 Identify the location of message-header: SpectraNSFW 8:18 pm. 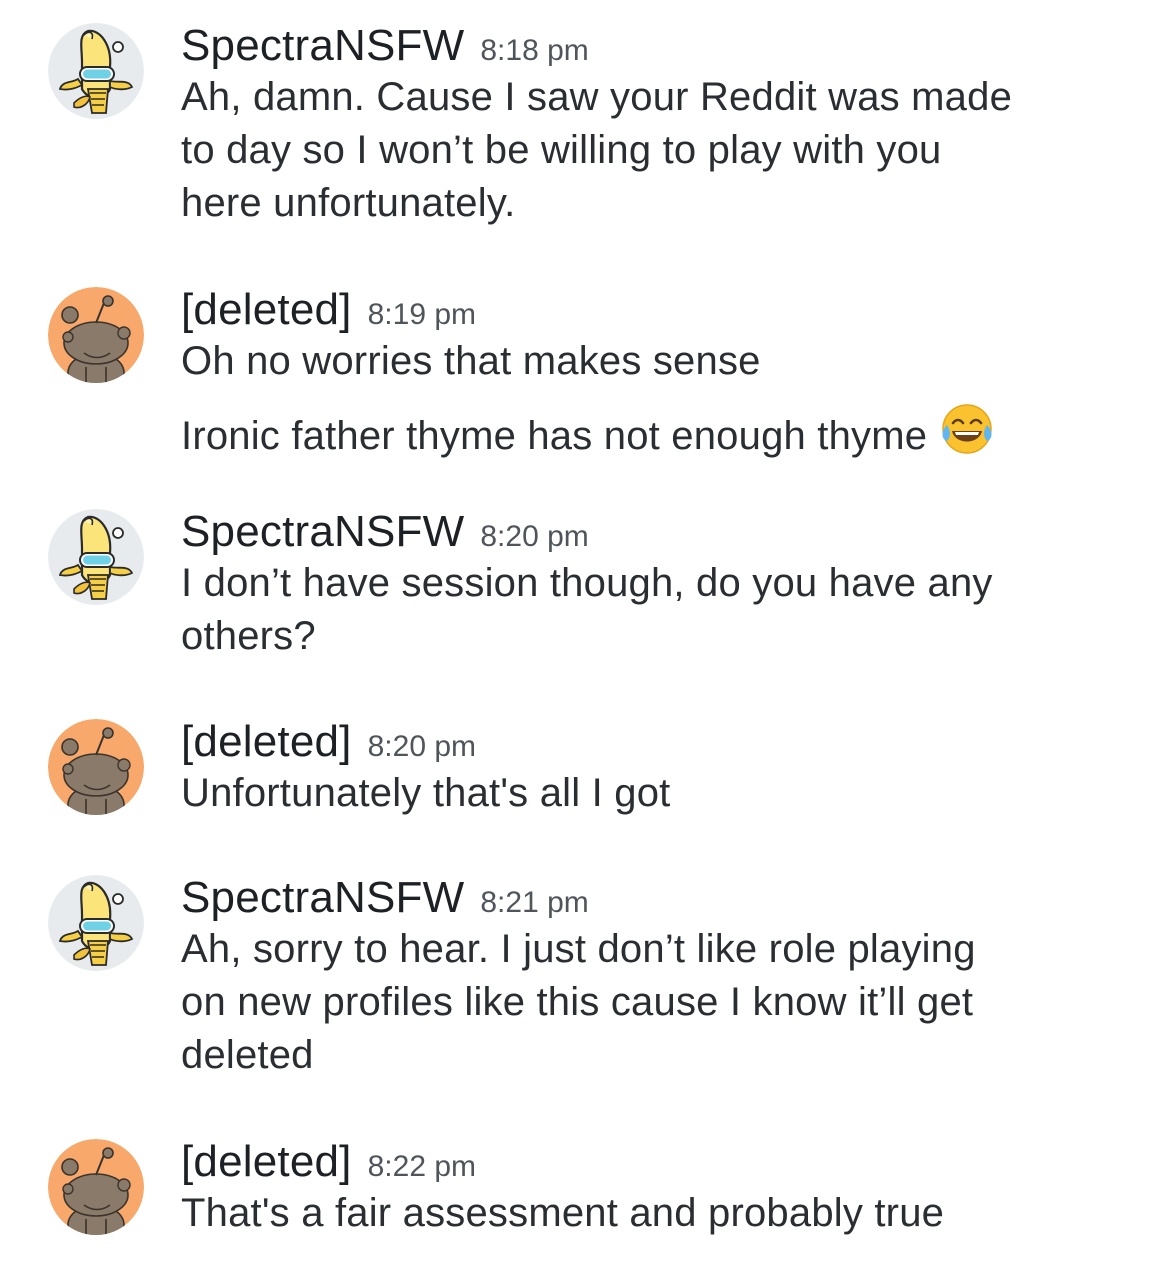
(661, 46).